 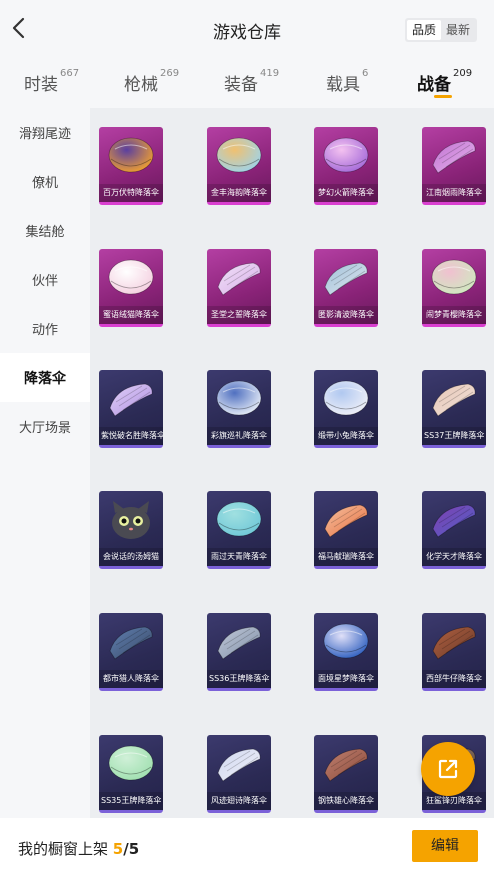 I want to click on sidebar-item: 伙伴, so click(x=45, y=279).